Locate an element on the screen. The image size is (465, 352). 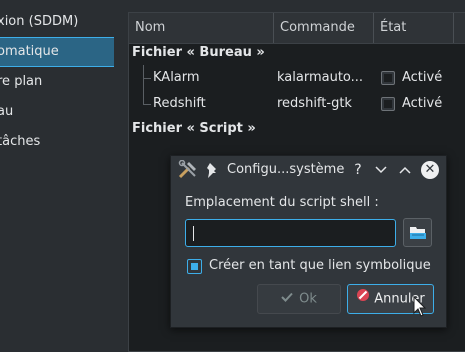
sidebar-item-label: omatique is located at coordinates (29, 51).